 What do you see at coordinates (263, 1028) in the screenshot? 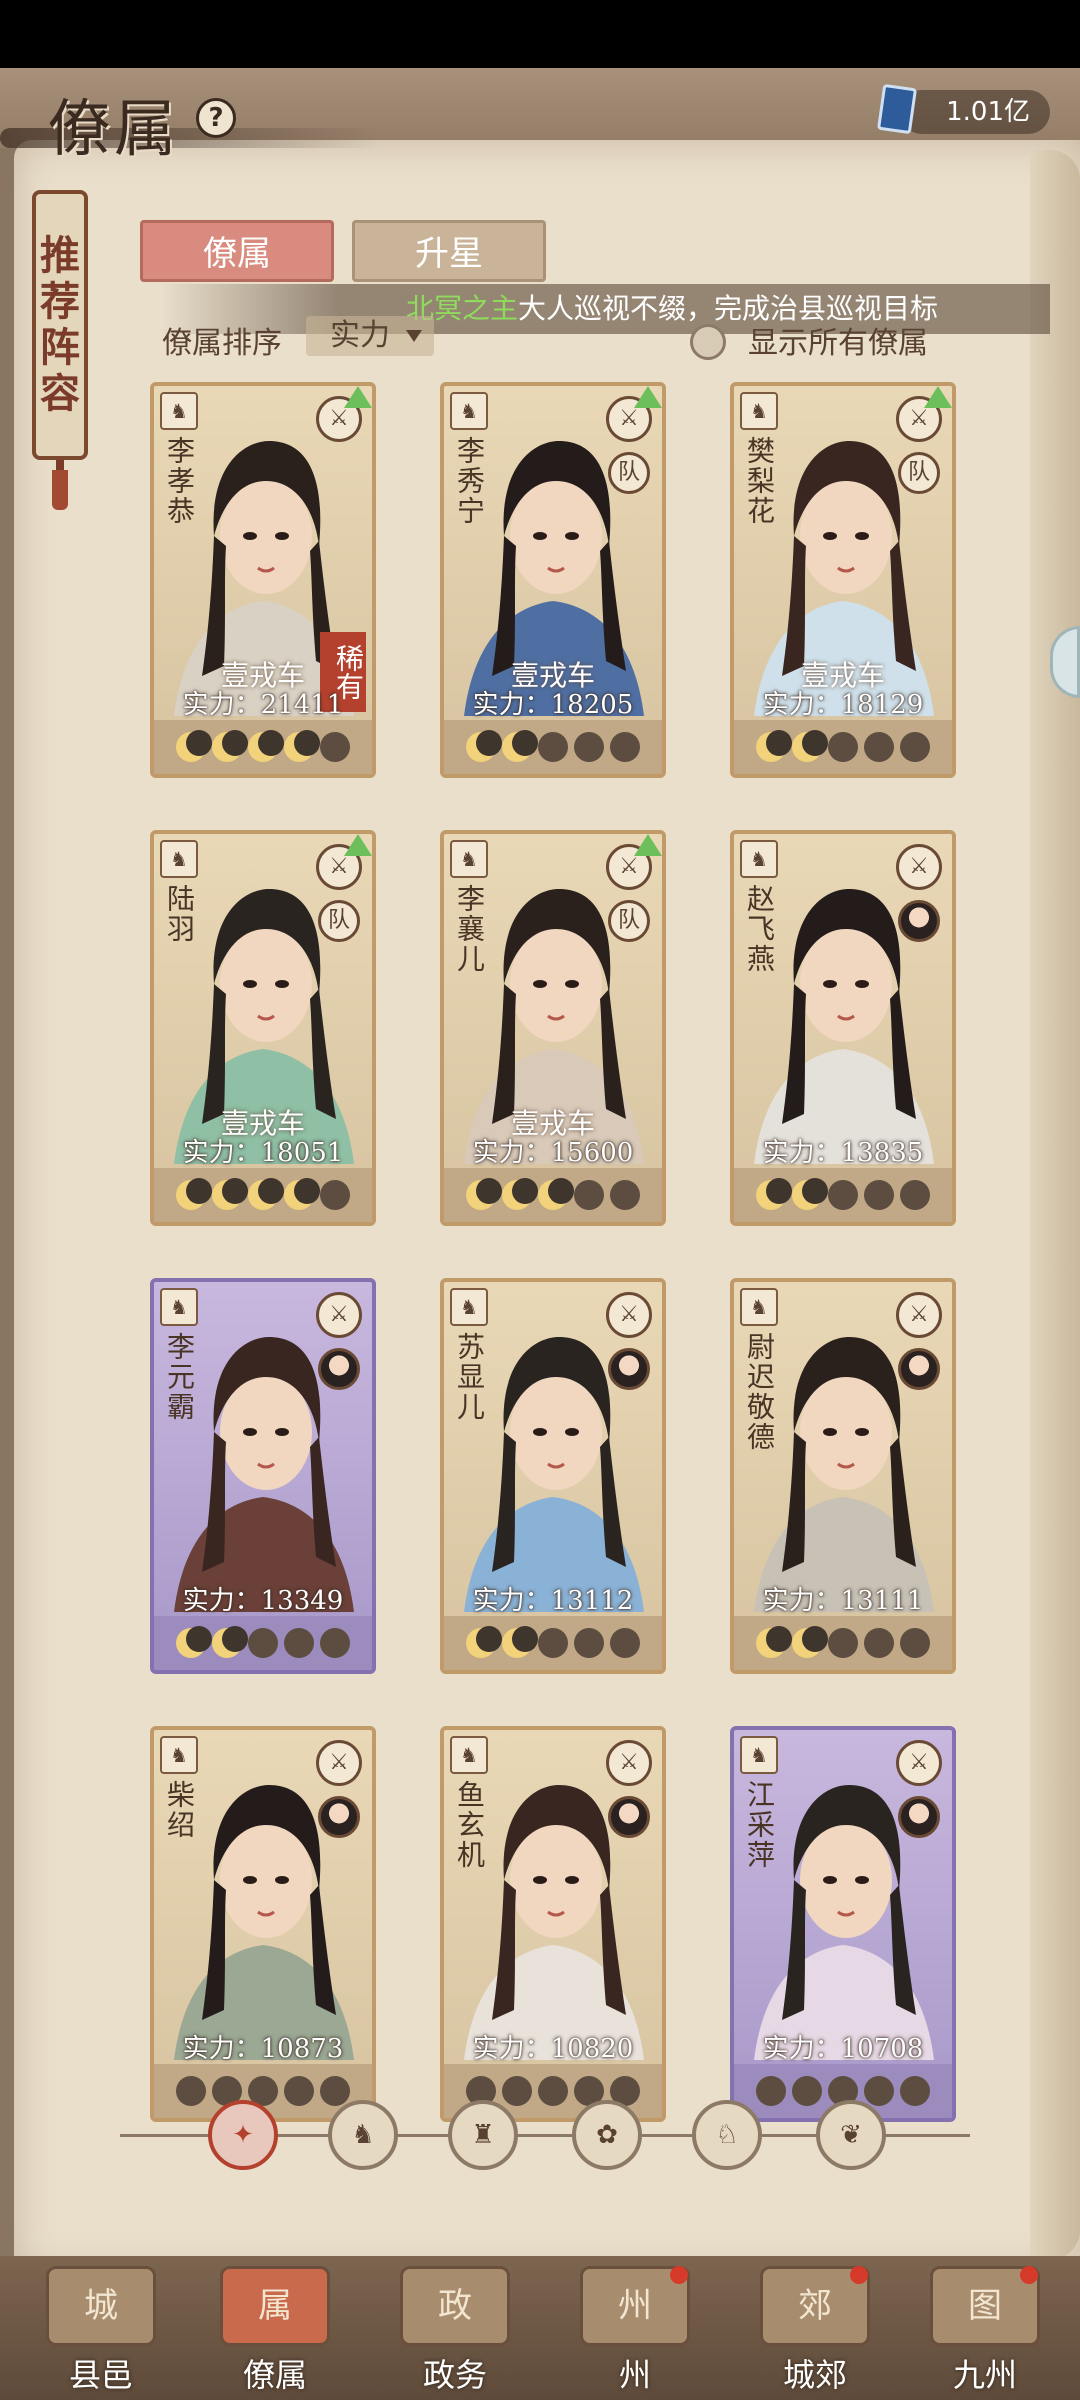
I see `retainer-card: ♞ 陆羽 ⚔ 队壹戎车 实力：18051` at bounding box center [263, 1028].